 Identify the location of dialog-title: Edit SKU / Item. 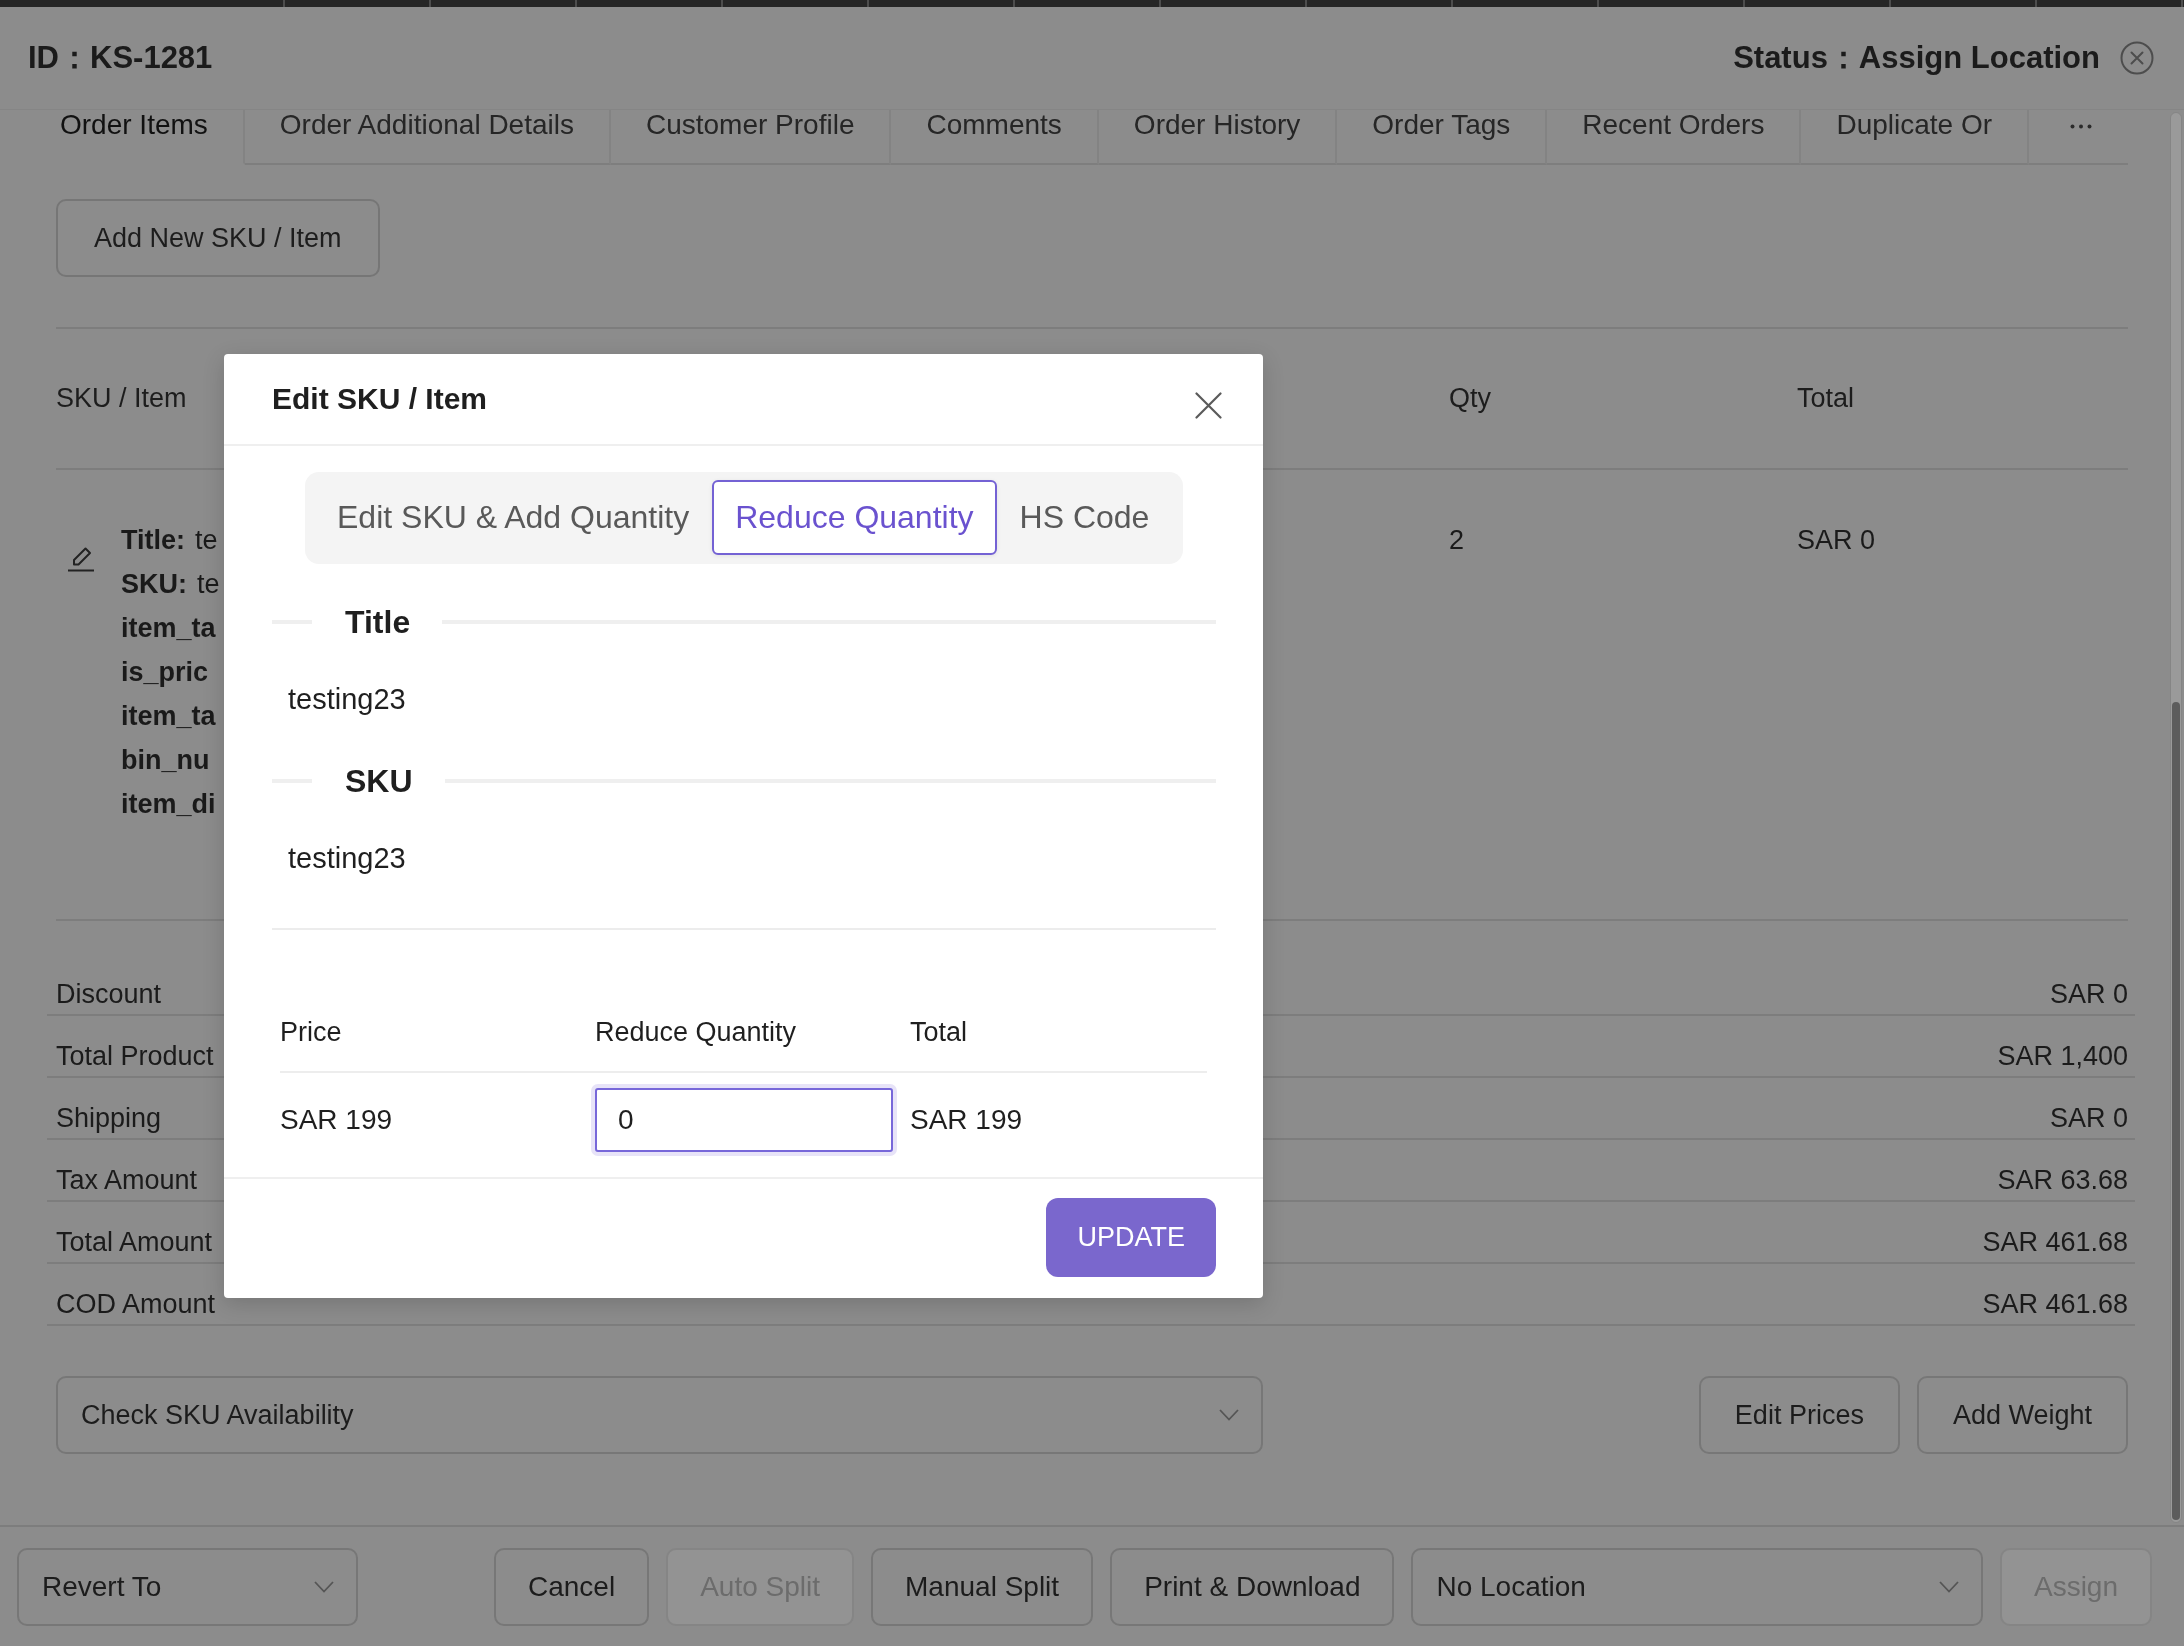
(380, 399).